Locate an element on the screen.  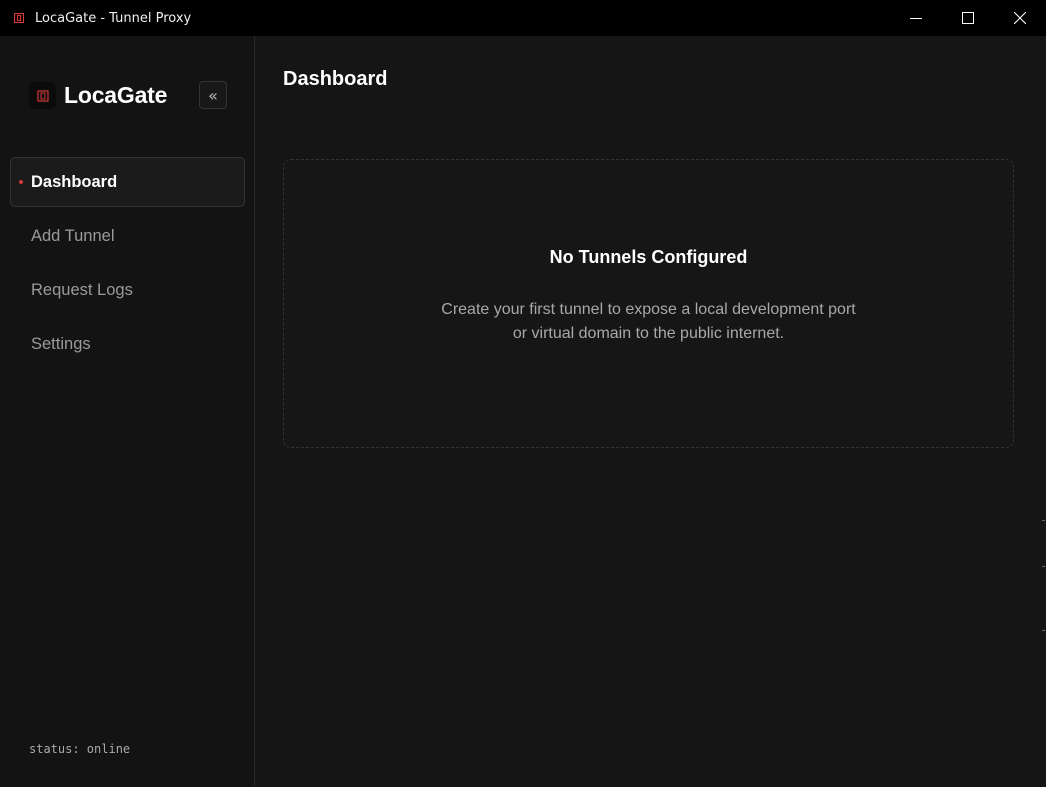
double-chevron-left-icon: « is located at coordinates (213, 95).